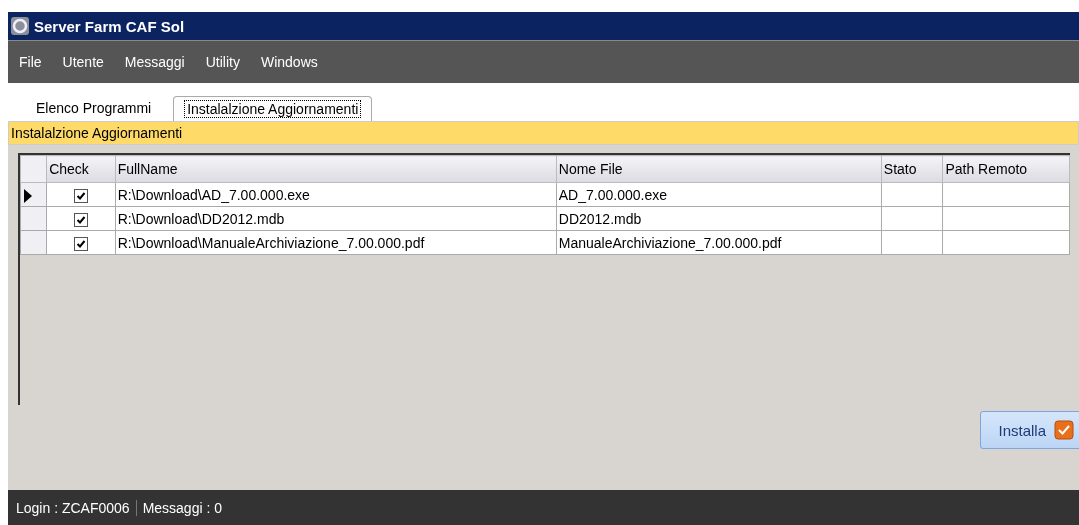 The height and width of the screenshot is (525, 1079). Describe the element at coordinates (94, 108) in the screenshot. I see `tab: Elenco Programmi` at that location.